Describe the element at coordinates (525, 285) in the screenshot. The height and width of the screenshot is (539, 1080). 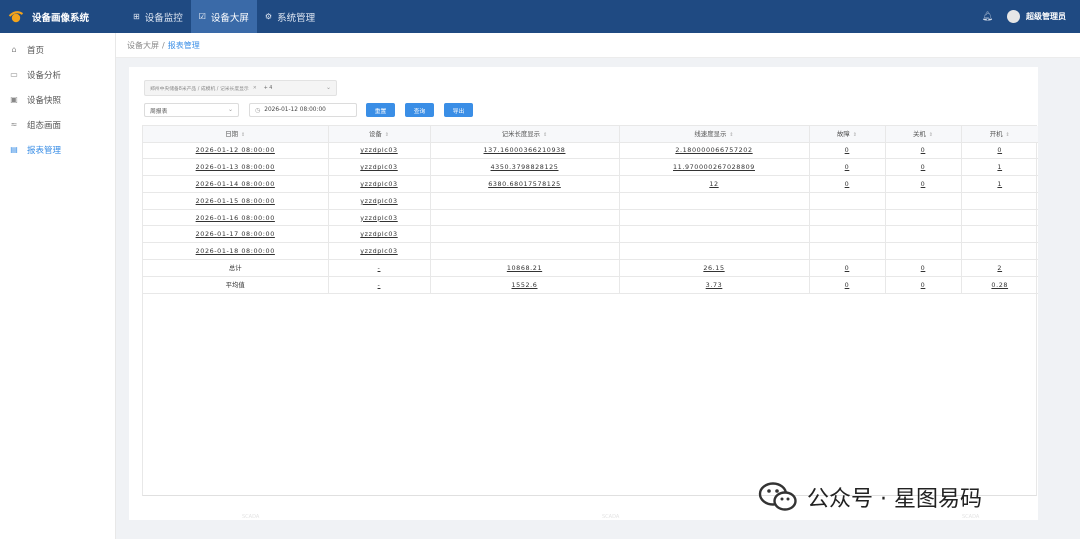
I see `cell-value: 1552.6` at that location.